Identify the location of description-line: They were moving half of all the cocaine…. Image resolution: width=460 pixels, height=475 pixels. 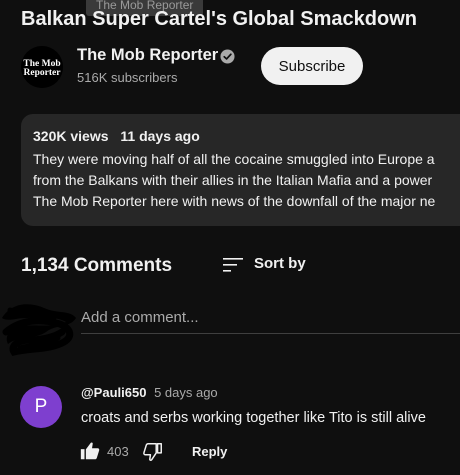
(234, 159).